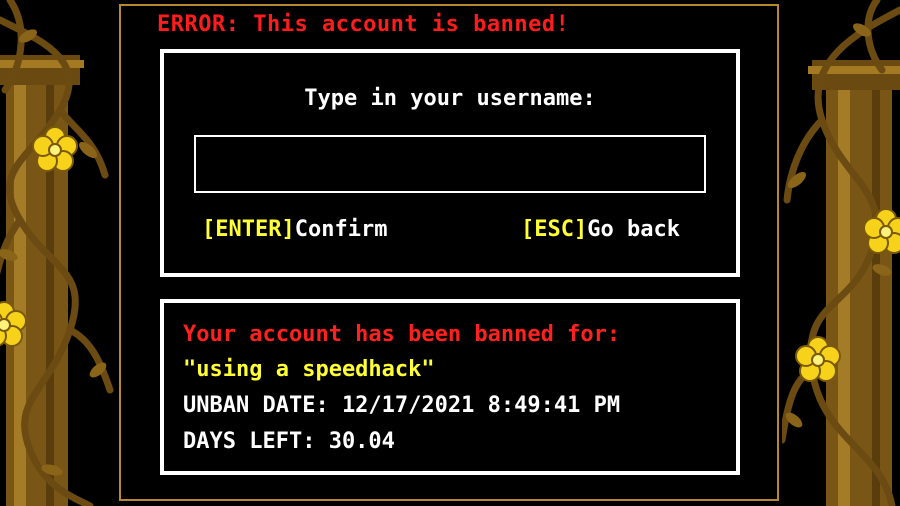 The image size is (900, 506). What do you see at coordinates (554, 229) in the screenshot?
I see `esc-key-label: [ESC]` at bounding box center [554, 229].